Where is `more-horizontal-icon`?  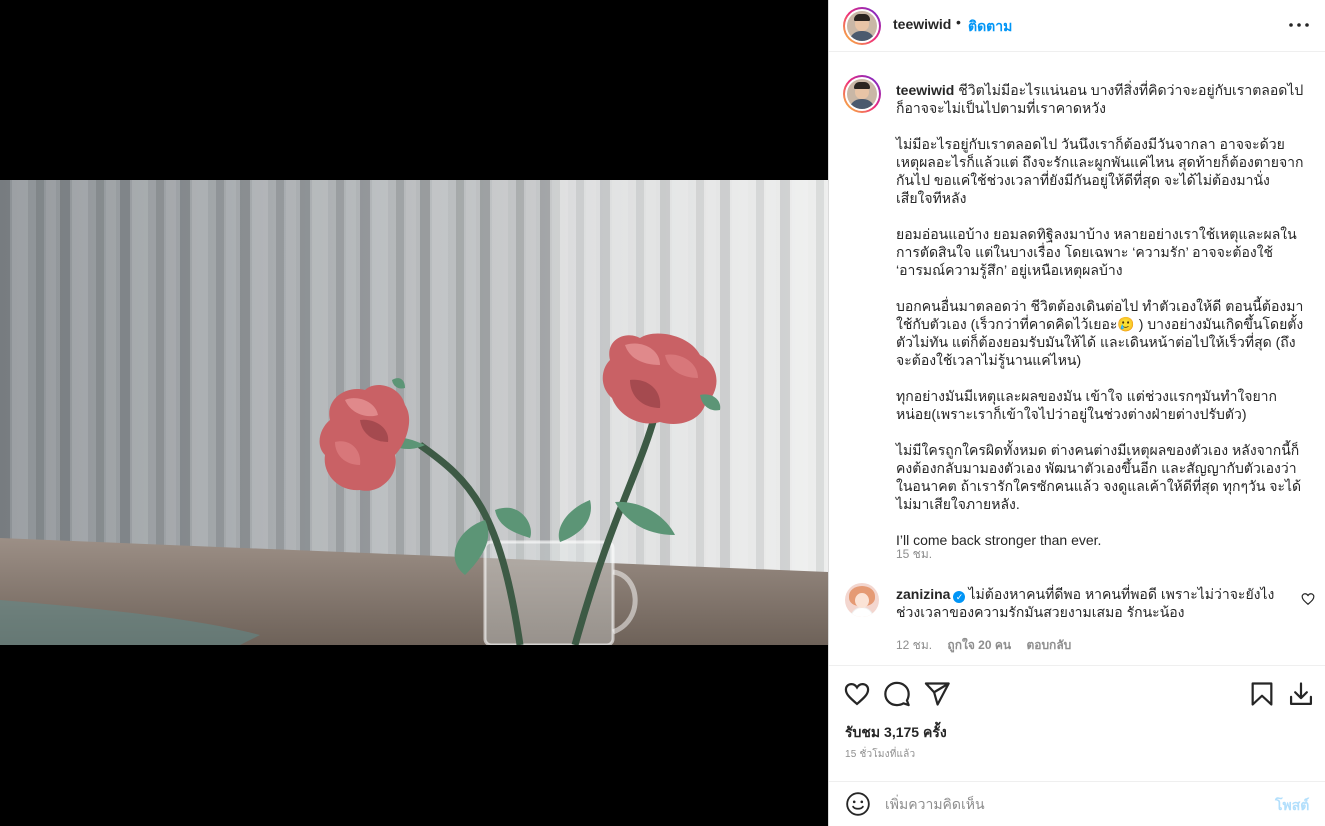
more-horizontal-icon is located at coordinates (1299, 25).